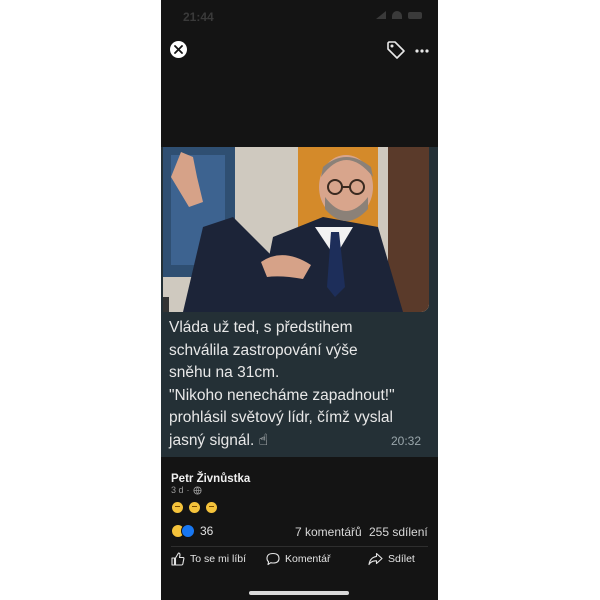  Describe the element at coordinates (308, 559) in the screenshot. I see `comment-label: Komentář` at that location.